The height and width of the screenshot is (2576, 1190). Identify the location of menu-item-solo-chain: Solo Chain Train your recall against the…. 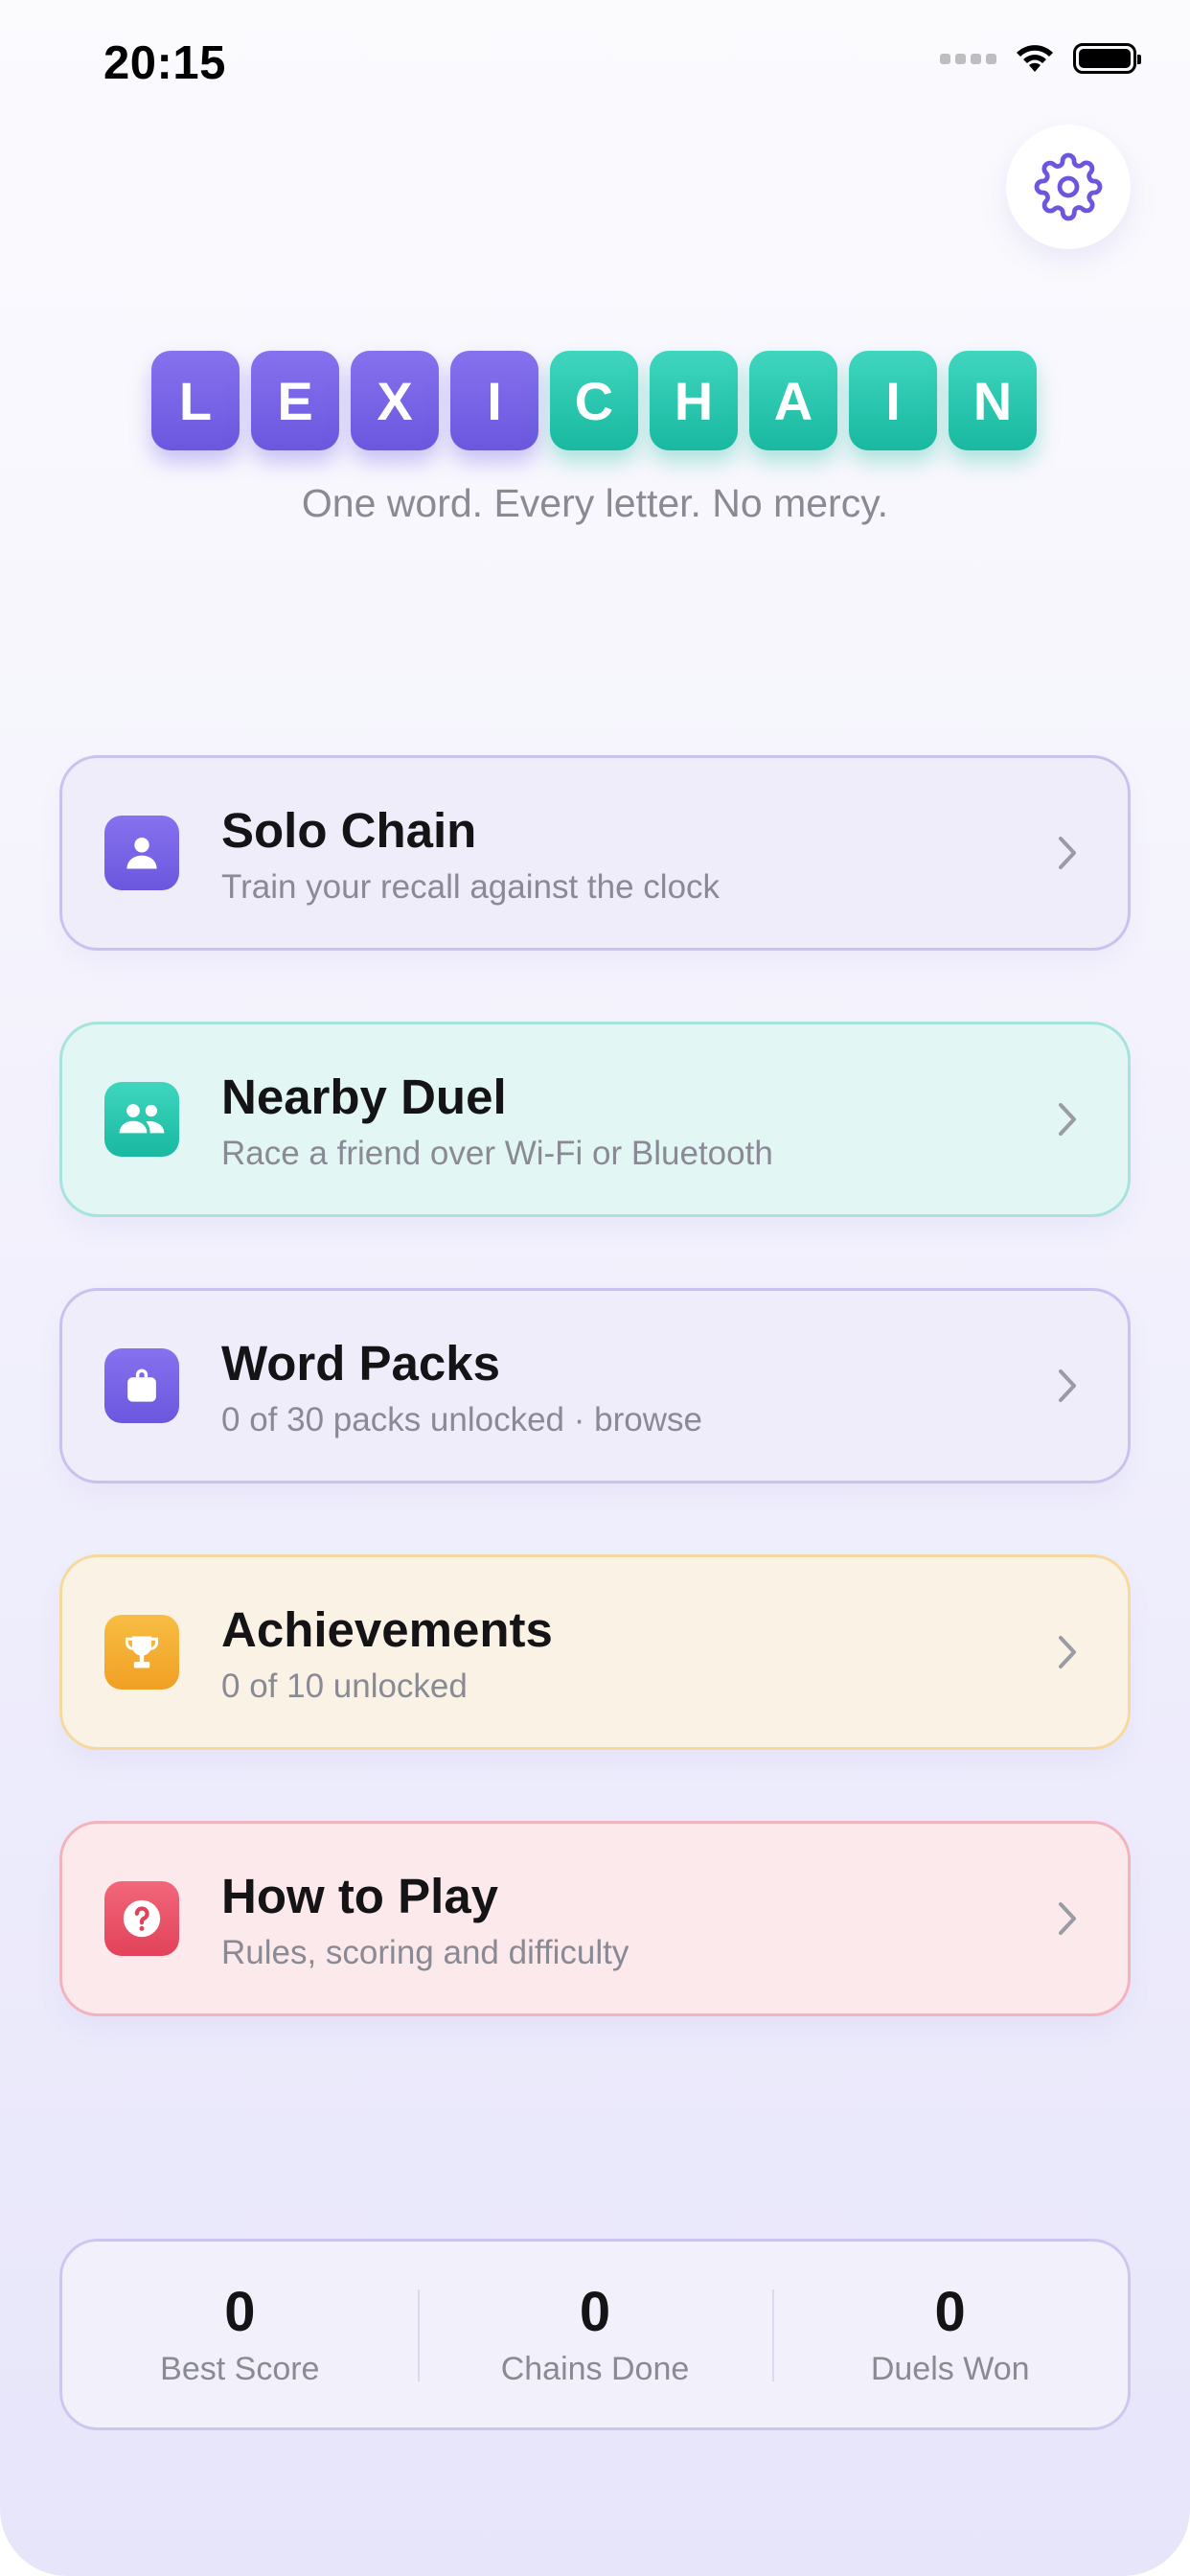
(595, 853).